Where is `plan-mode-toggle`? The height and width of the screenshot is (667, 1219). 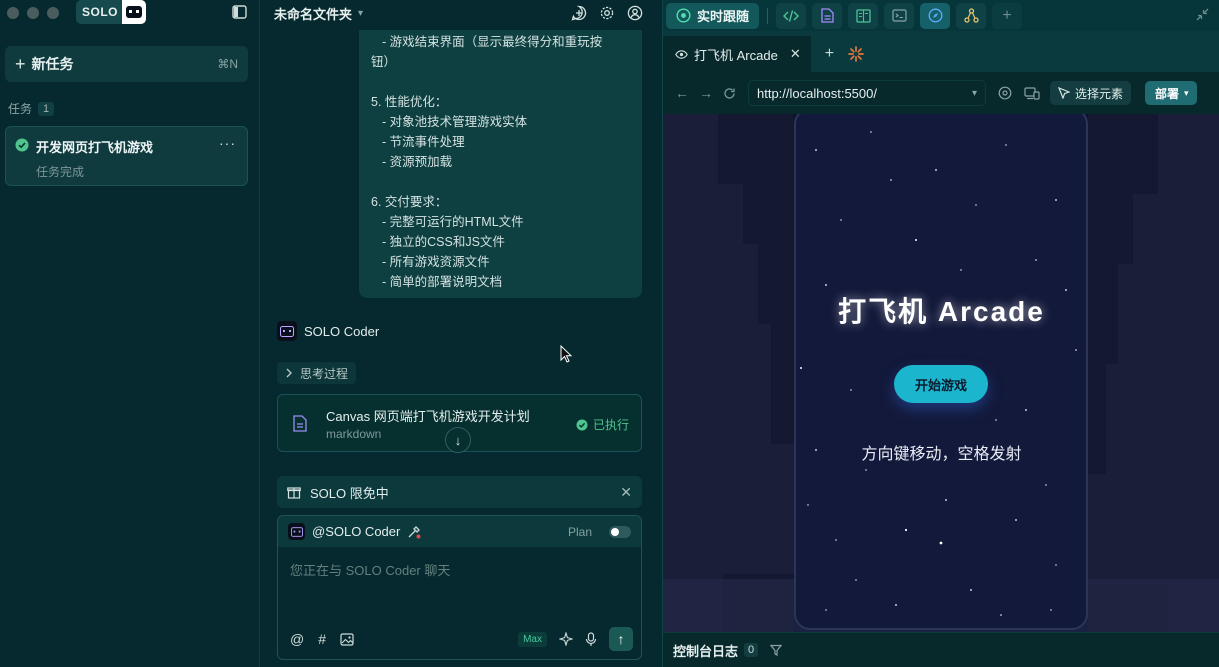
plan-mode-toggle is located at coordinates (620, 531).